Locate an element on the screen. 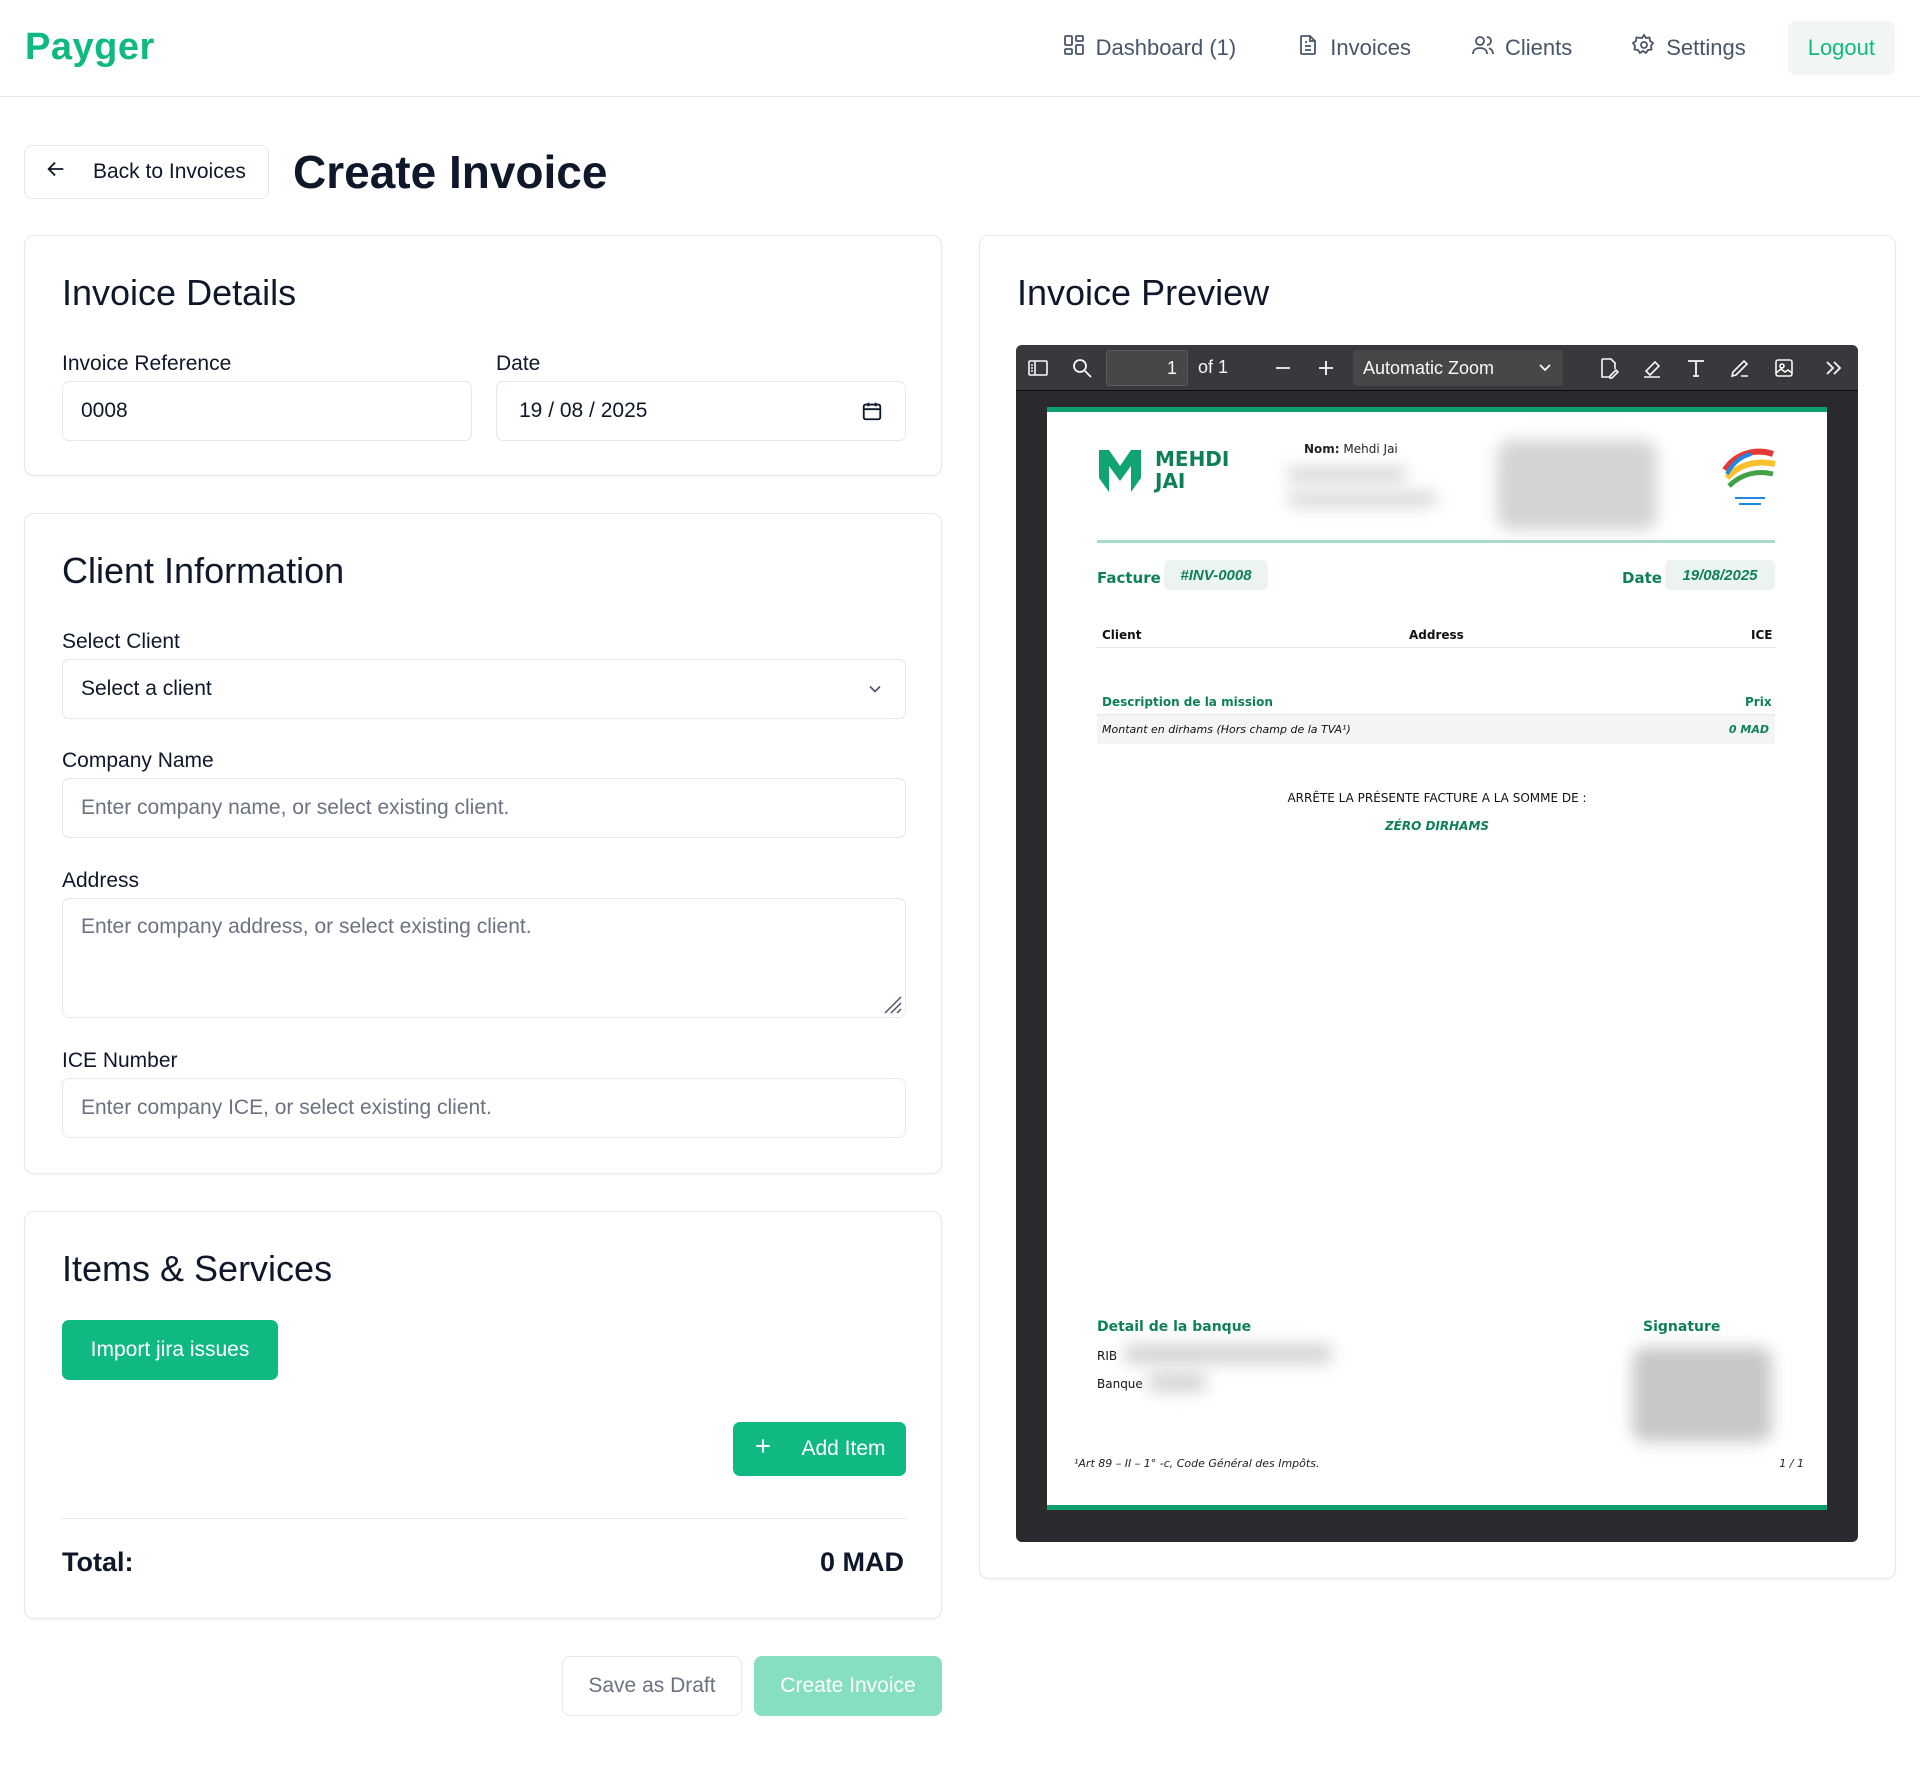 This screenshot has height=1765, width=1920. plus-icon is located at coordinates (763, 1449).